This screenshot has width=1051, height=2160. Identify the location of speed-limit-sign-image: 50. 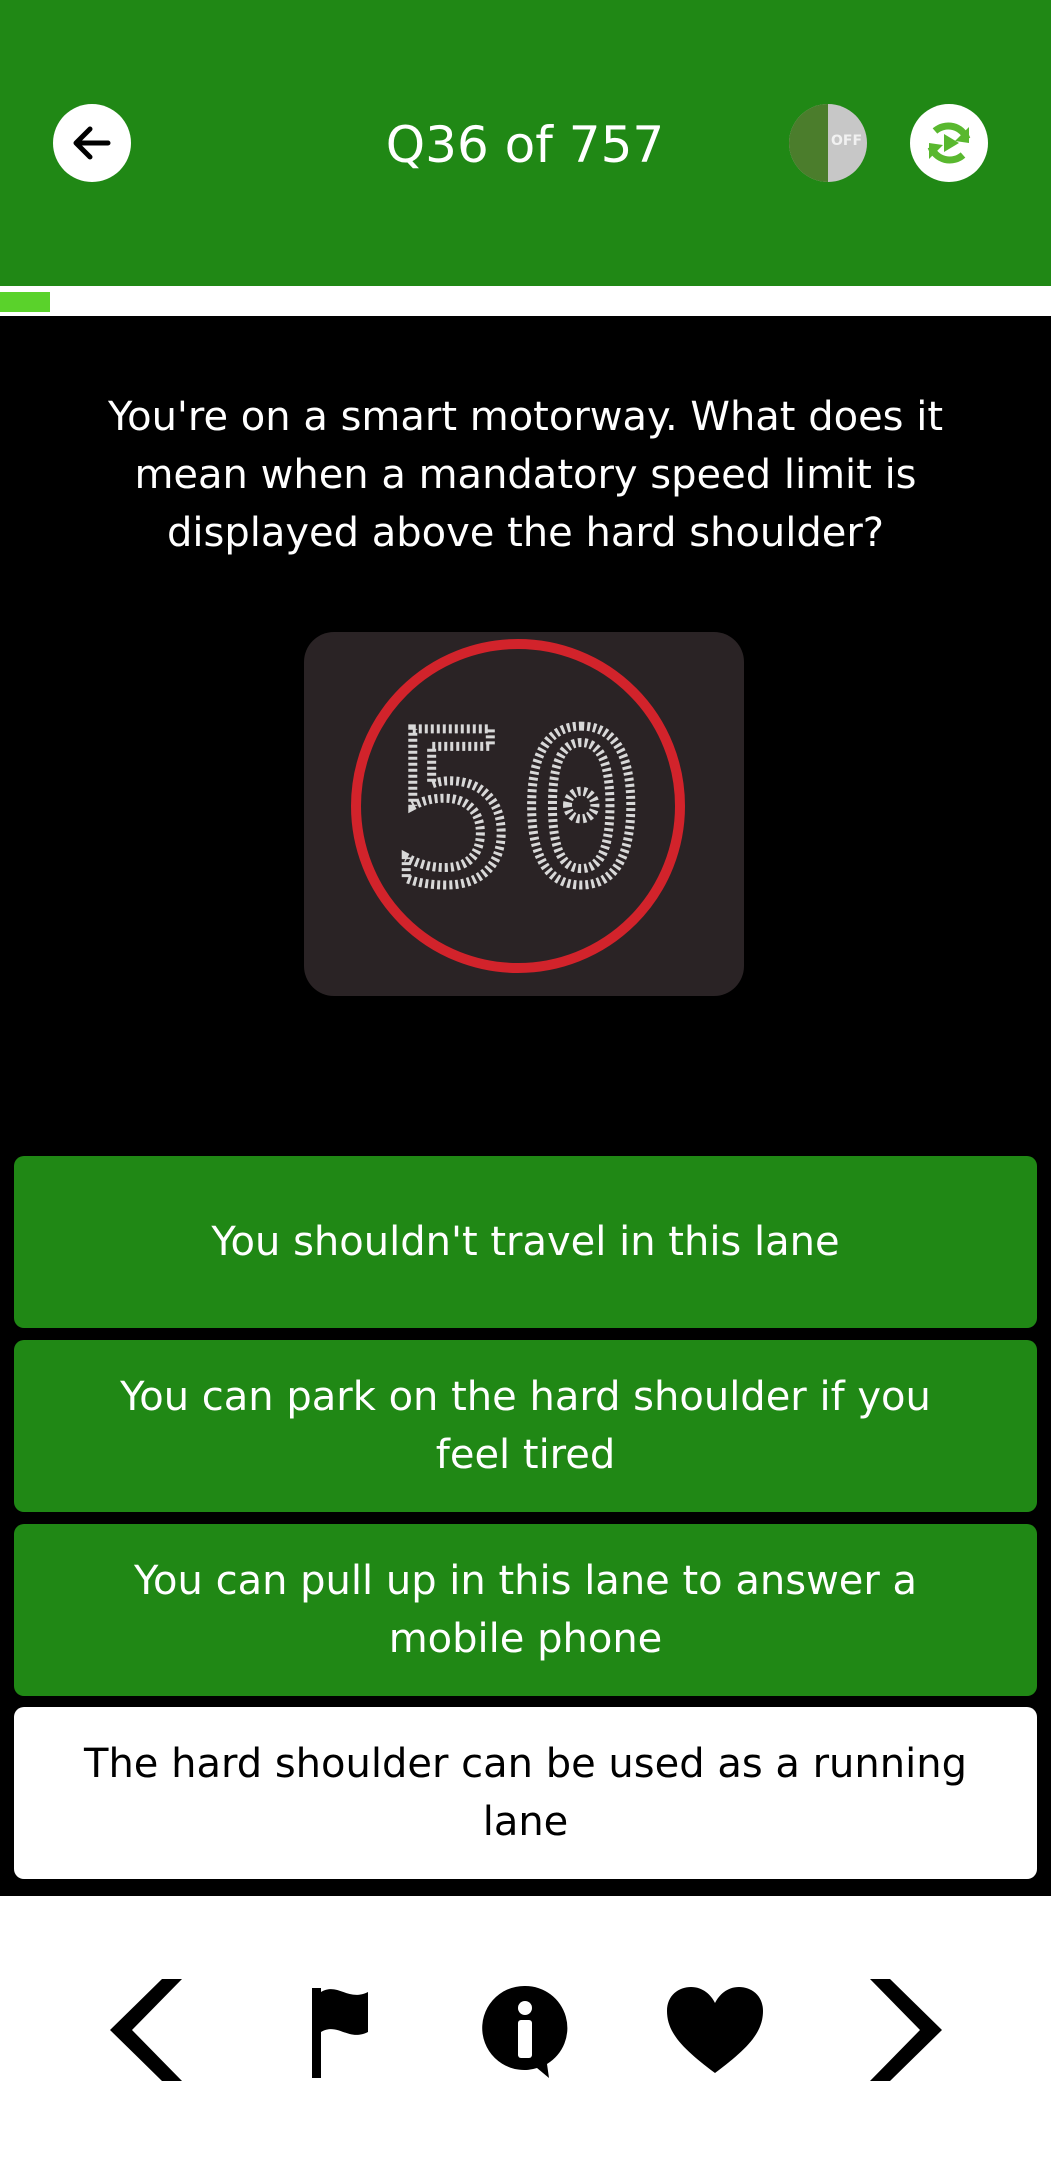
(524, 814).